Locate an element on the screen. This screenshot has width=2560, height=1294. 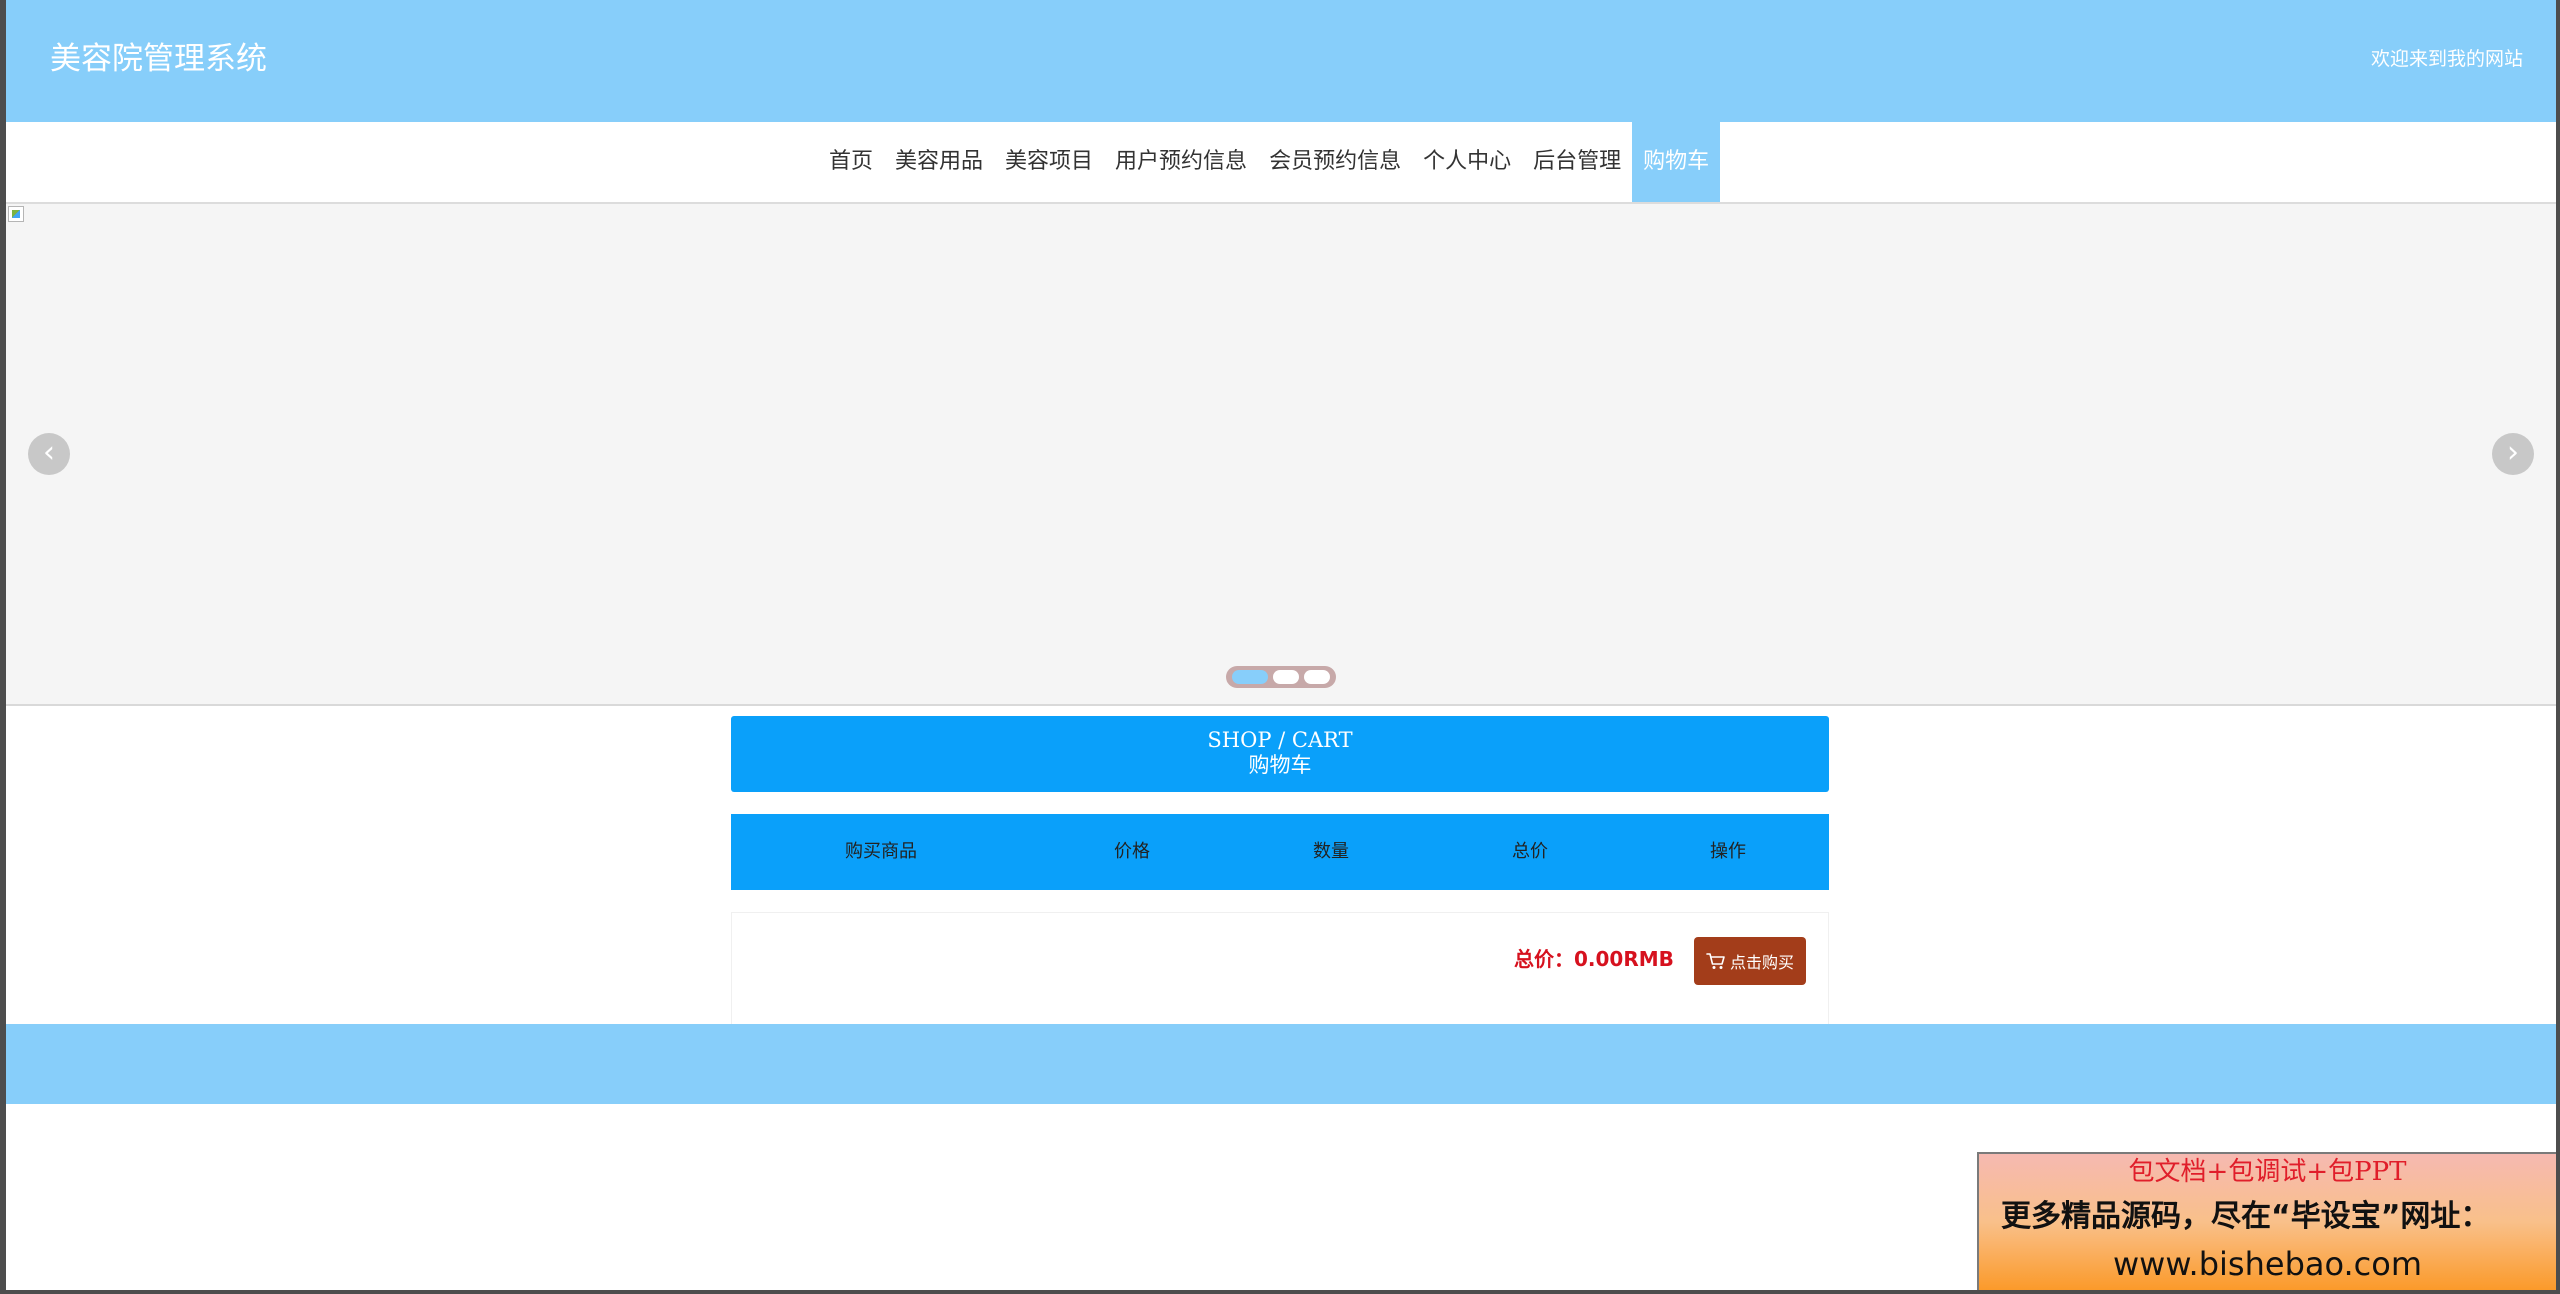
nav-item-personal-center: 个人中心 is located at coordinates (1467, 162).